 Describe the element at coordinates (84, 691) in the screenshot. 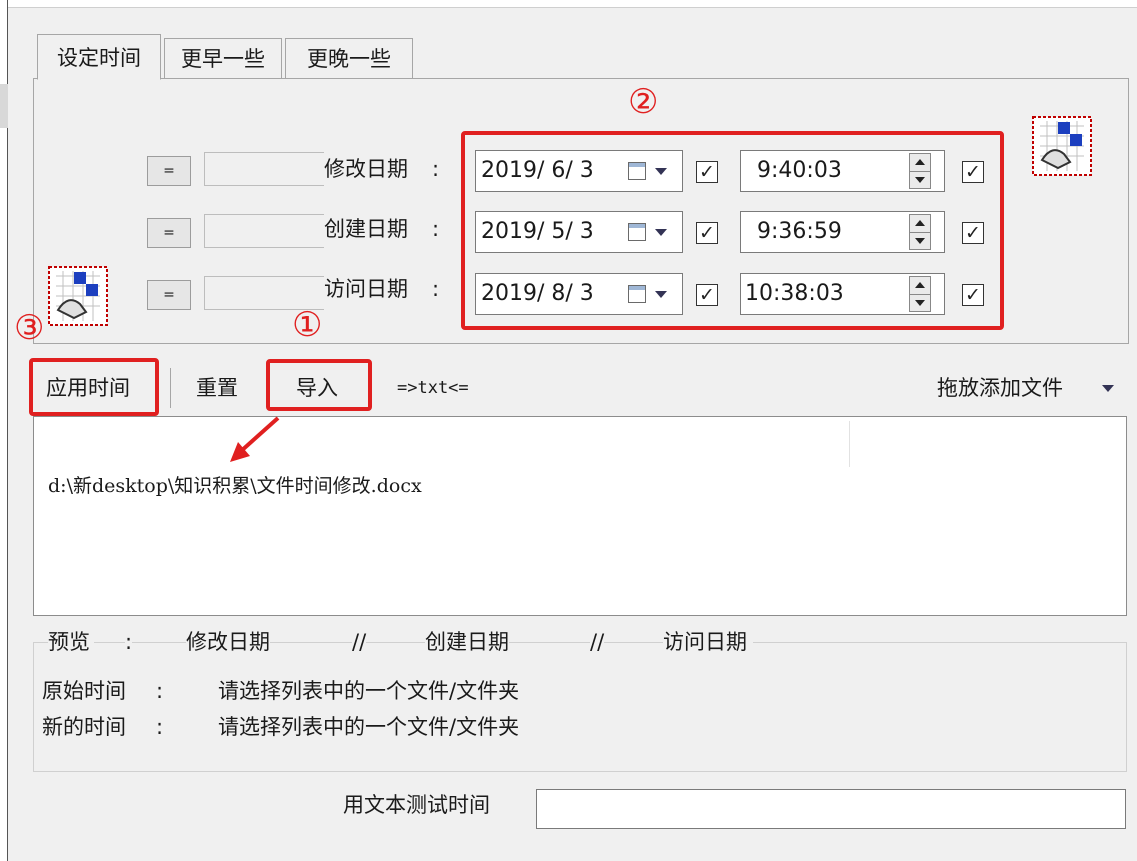

I see `original-time-label: 原始时间` at that location.